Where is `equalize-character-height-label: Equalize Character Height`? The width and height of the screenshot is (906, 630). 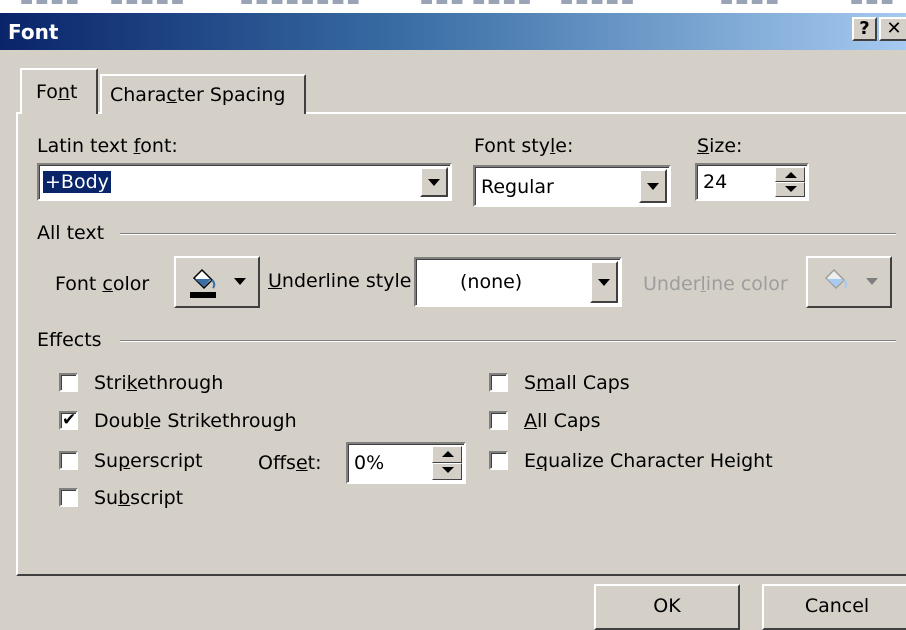 equalize-character-height-label: Equalize Character Height is located at coordinates (648, 461).